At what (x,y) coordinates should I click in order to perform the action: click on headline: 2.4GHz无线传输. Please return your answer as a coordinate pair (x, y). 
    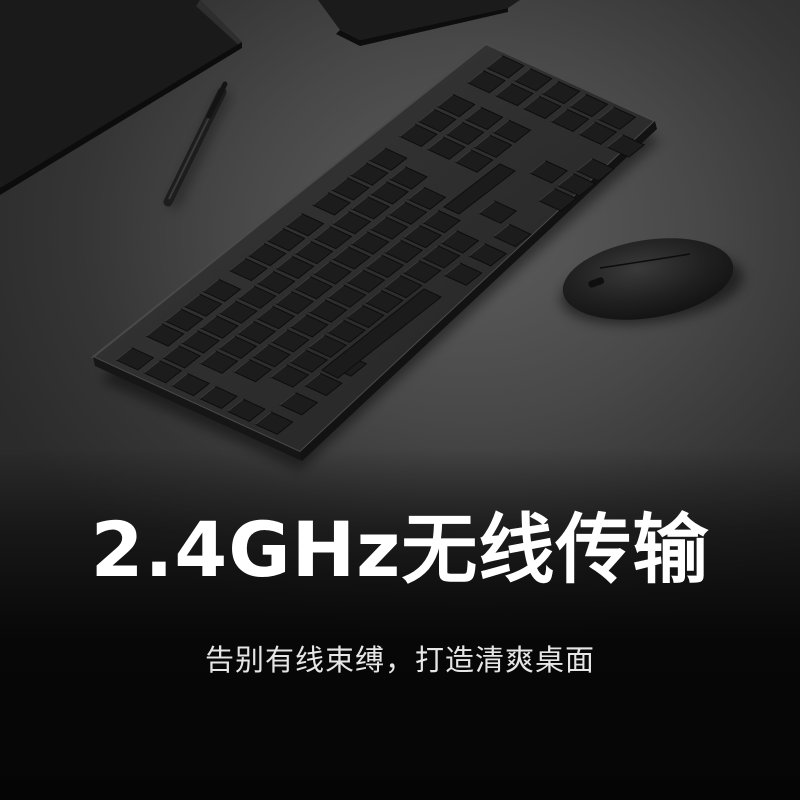
    Looking at the image, I should click on (400, 549).